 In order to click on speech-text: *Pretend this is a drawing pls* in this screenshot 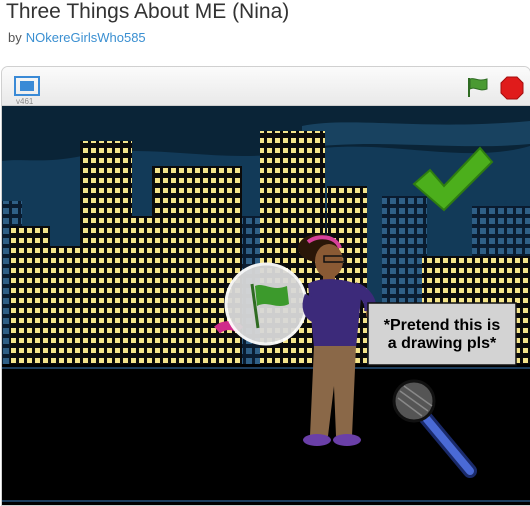, I will do `click(442, 335)`.